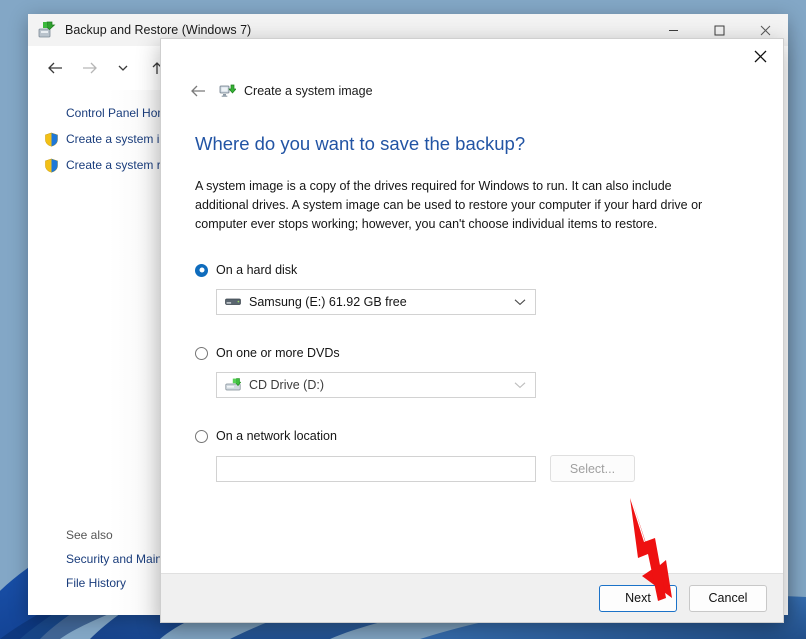 The height and width of the screenshot is (639, 806). What do you see at coordinates (276, 436) in the screenshot?
I see `radio-label-network: On a network location` at bounding box center [276, 436].